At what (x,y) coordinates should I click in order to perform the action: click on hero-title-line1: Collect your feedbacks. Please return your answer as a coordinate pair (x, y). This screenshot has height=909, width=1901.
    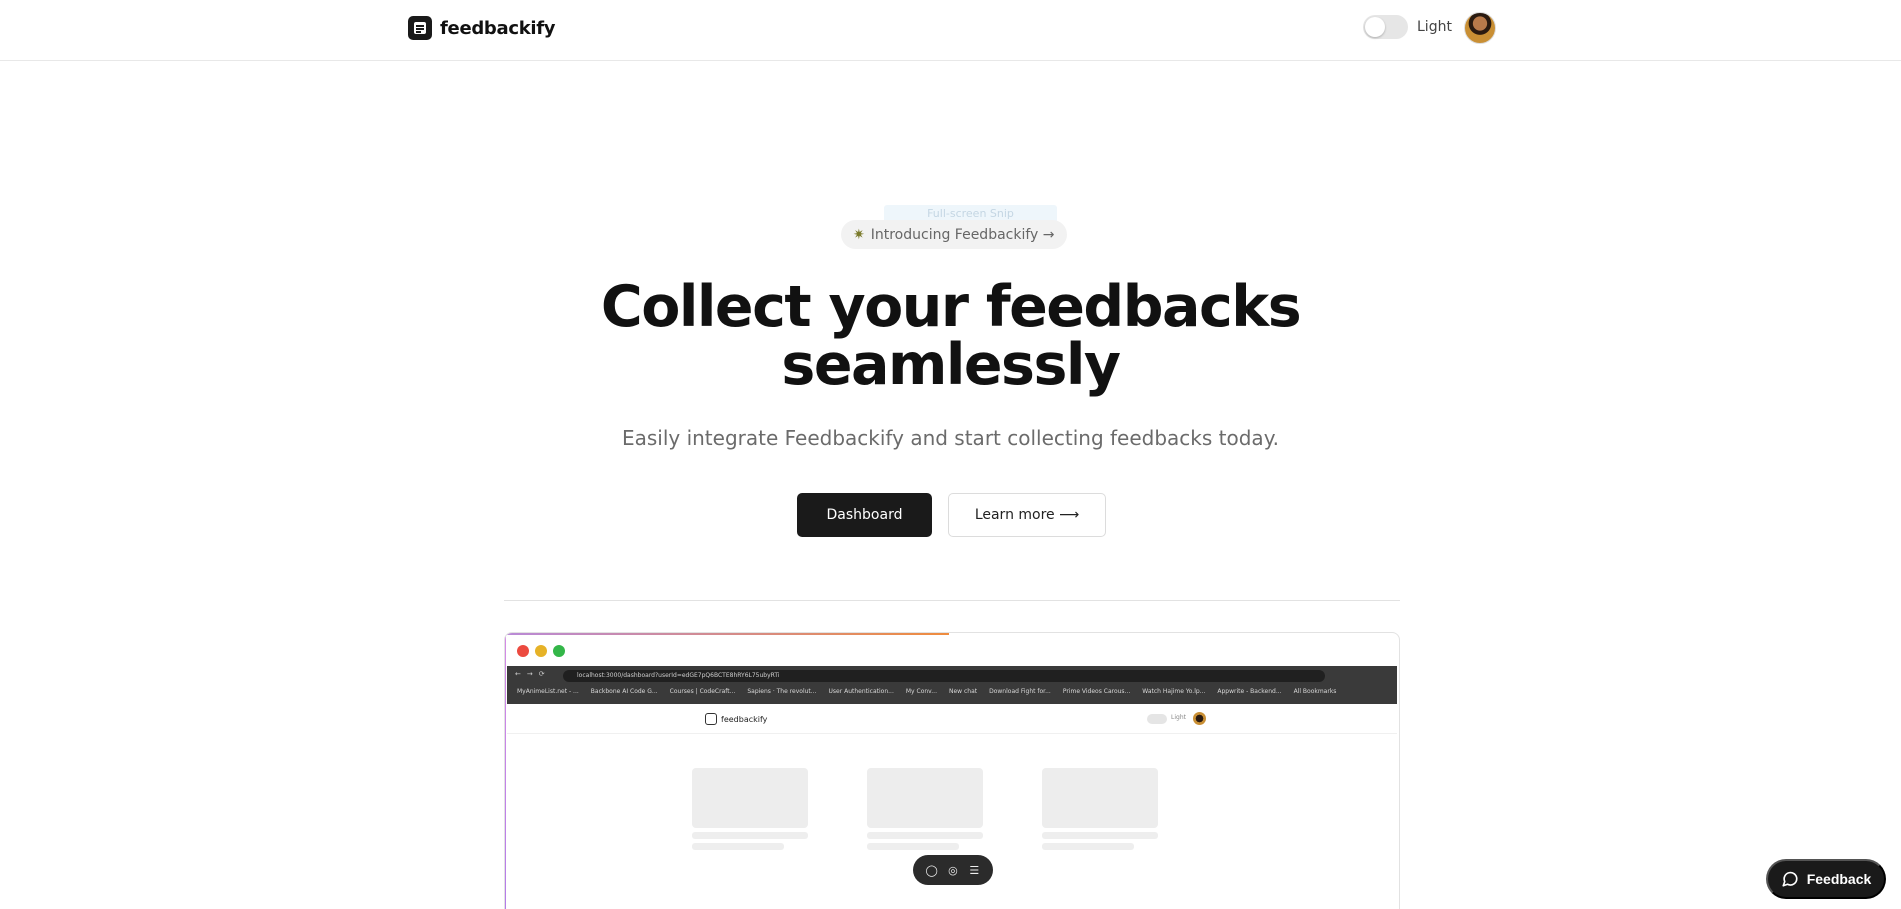
    Looking at the image, I should click on (951, 307).